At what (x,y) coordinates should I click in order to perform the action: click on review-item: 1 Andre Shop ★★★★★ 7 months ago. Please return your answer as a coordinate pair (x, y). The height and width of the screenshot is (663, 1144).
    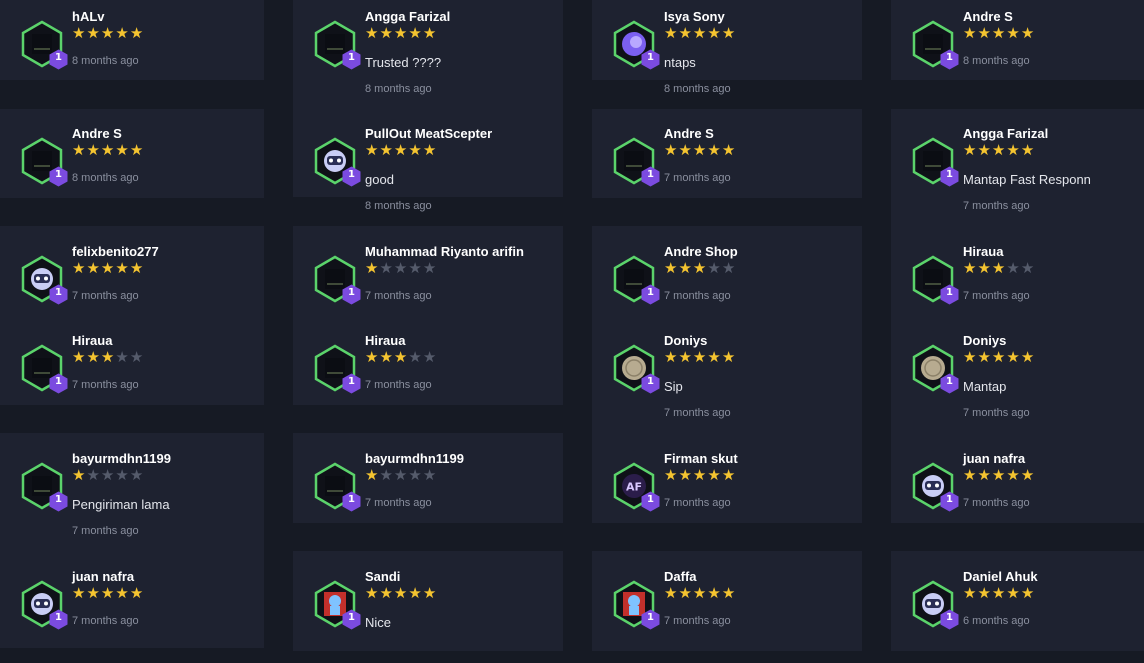
    Looking at the image, I should click on (727, 288).